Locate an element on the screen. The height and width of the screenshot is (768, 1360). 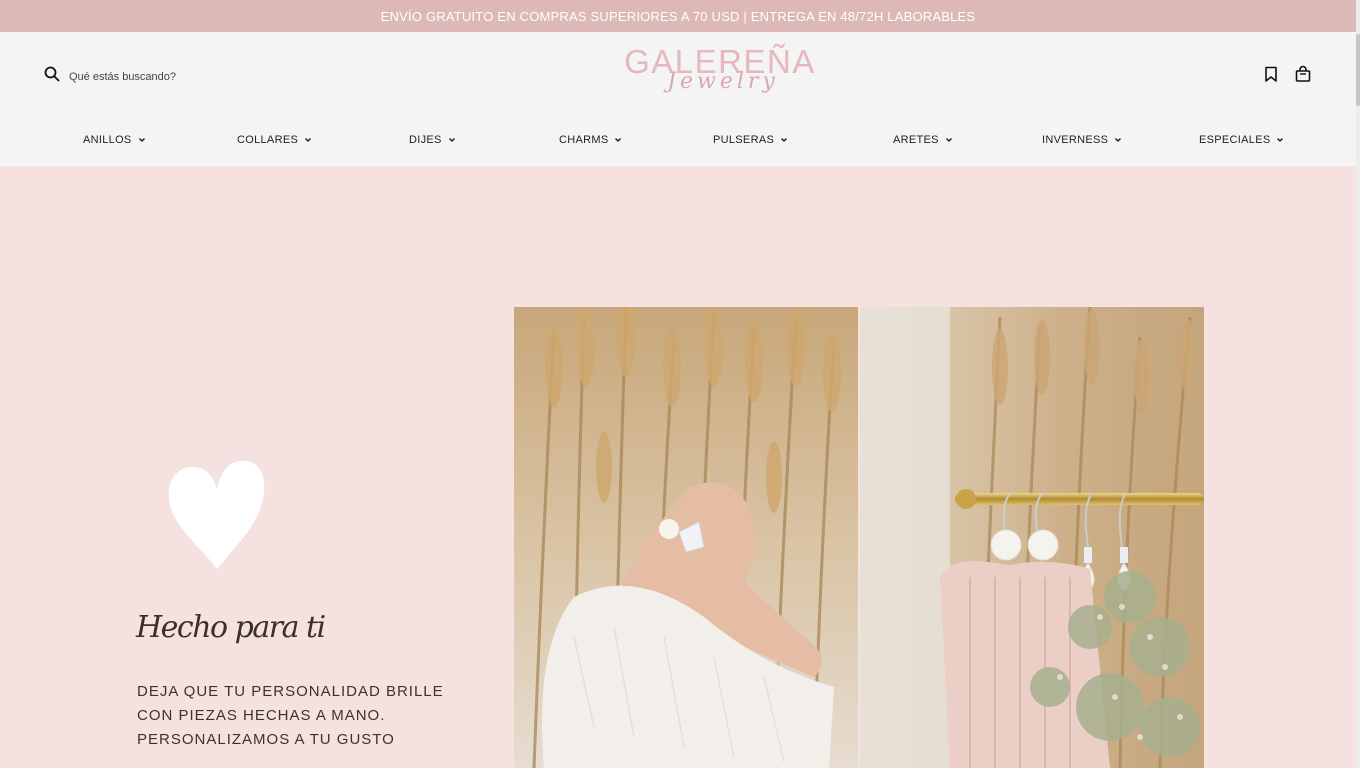
nav-item-aretes: ARETES is located at coordinates (923, 140).